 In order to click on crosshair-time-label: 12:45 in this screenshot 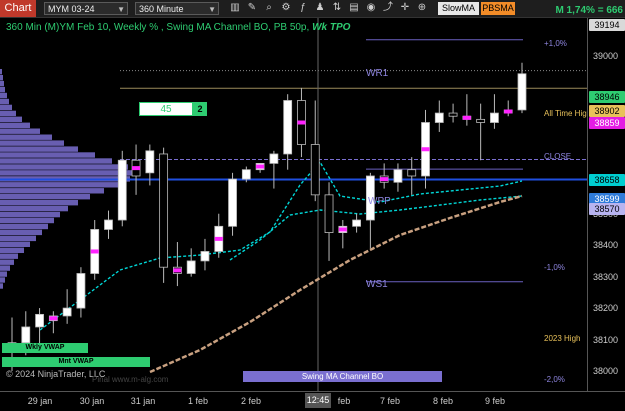, I will do `click(318, 400)`.